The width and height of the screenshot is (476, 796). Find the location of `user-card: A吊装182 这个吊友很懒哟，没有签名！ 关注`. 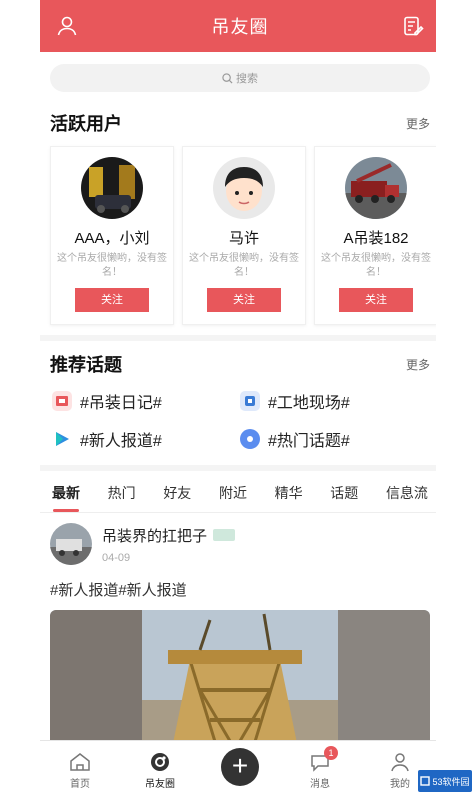

user-card: A吊装182 这个吊友很懒哟，没有签名！ 关注 is located at coordinates (376, 235).